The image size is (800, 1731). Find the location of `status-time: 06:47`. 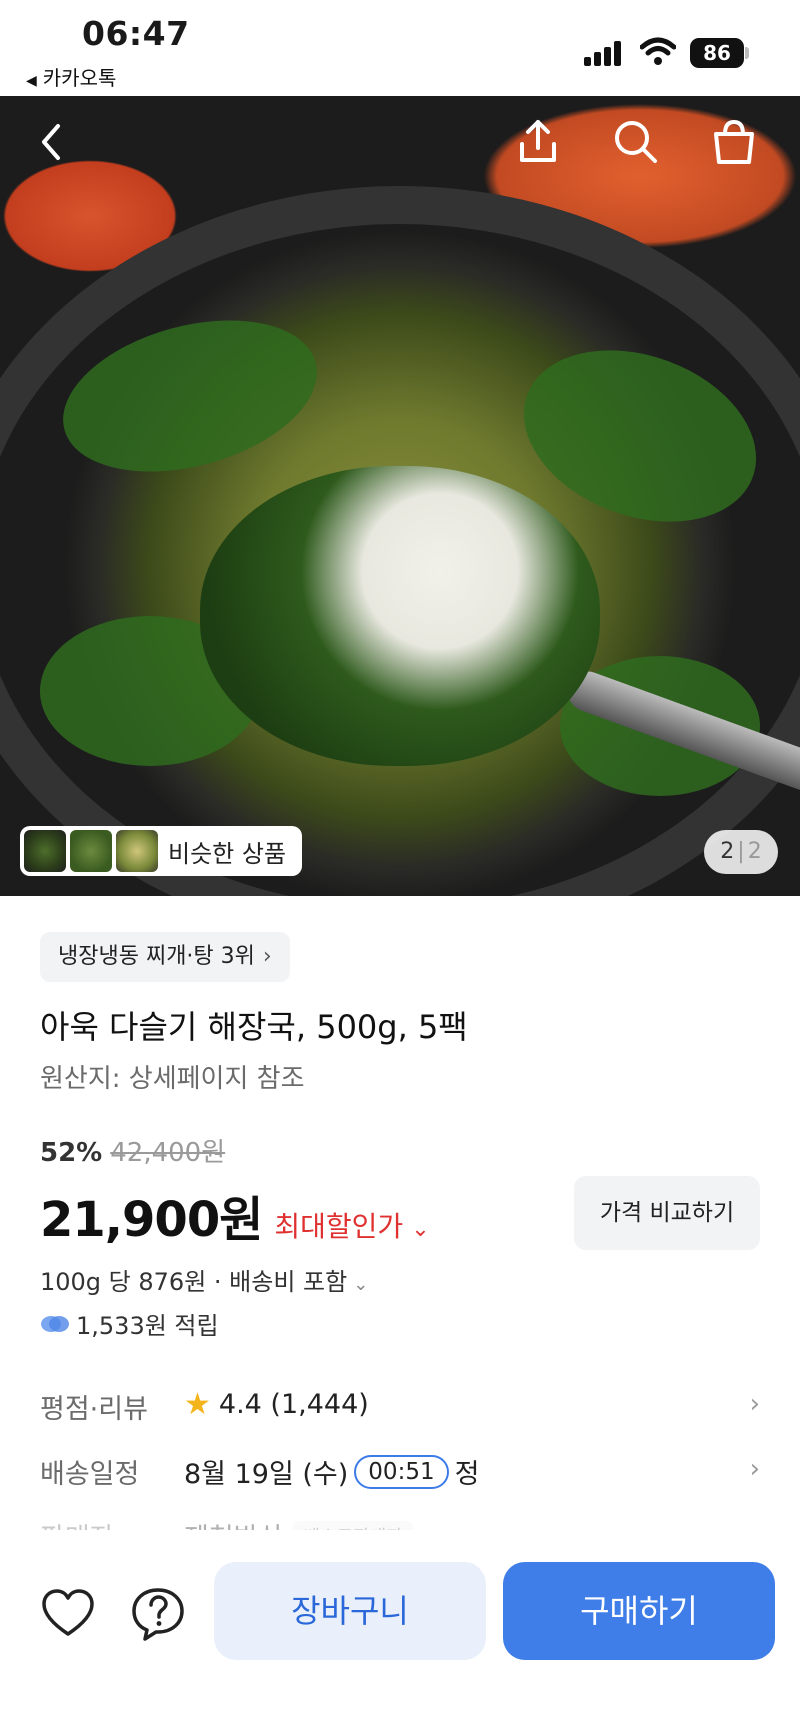

status-time: 06:47 is located at coordinates (136, 33).